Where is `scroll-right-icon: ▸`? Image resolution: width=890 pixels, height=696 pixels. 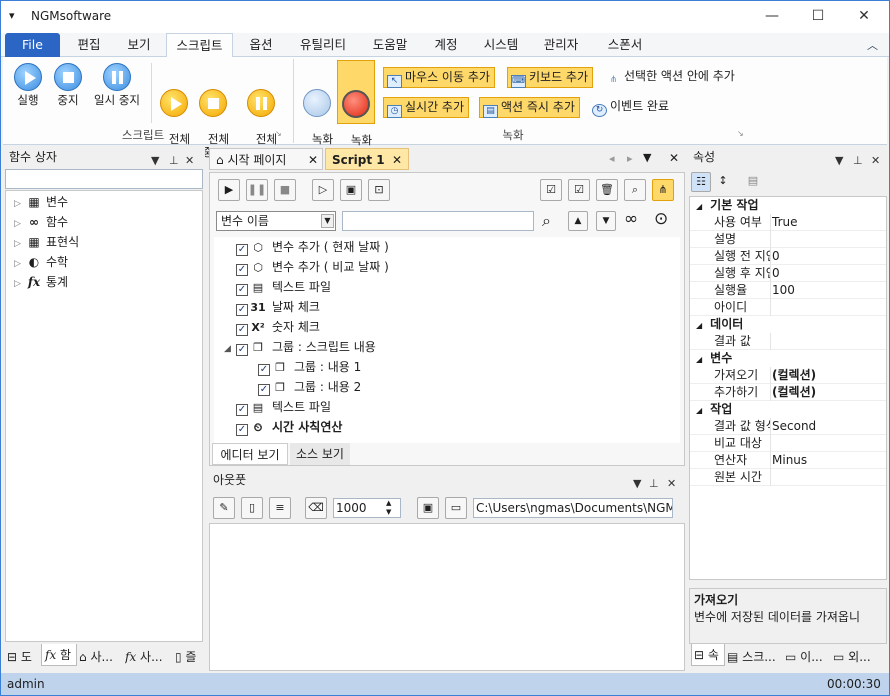 scroll-right-icon: ▸ is located at coordinates (630, 158).